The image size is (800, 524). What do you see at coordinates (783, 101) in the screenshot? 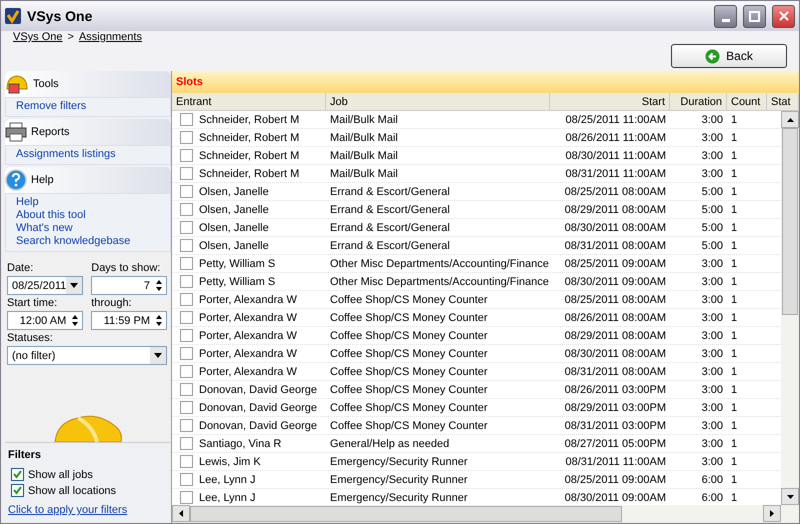
I see `column-header: Stat` at bounding box center [783, 101].